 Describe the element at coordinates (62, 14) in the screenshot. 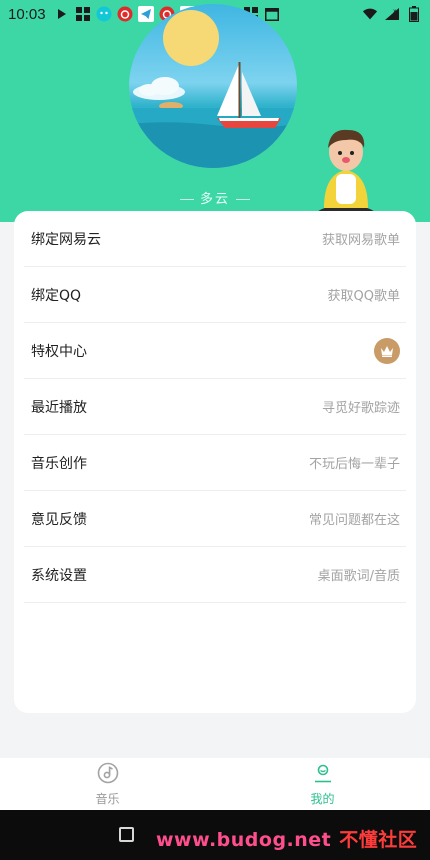

I see `play-icon` at that location.